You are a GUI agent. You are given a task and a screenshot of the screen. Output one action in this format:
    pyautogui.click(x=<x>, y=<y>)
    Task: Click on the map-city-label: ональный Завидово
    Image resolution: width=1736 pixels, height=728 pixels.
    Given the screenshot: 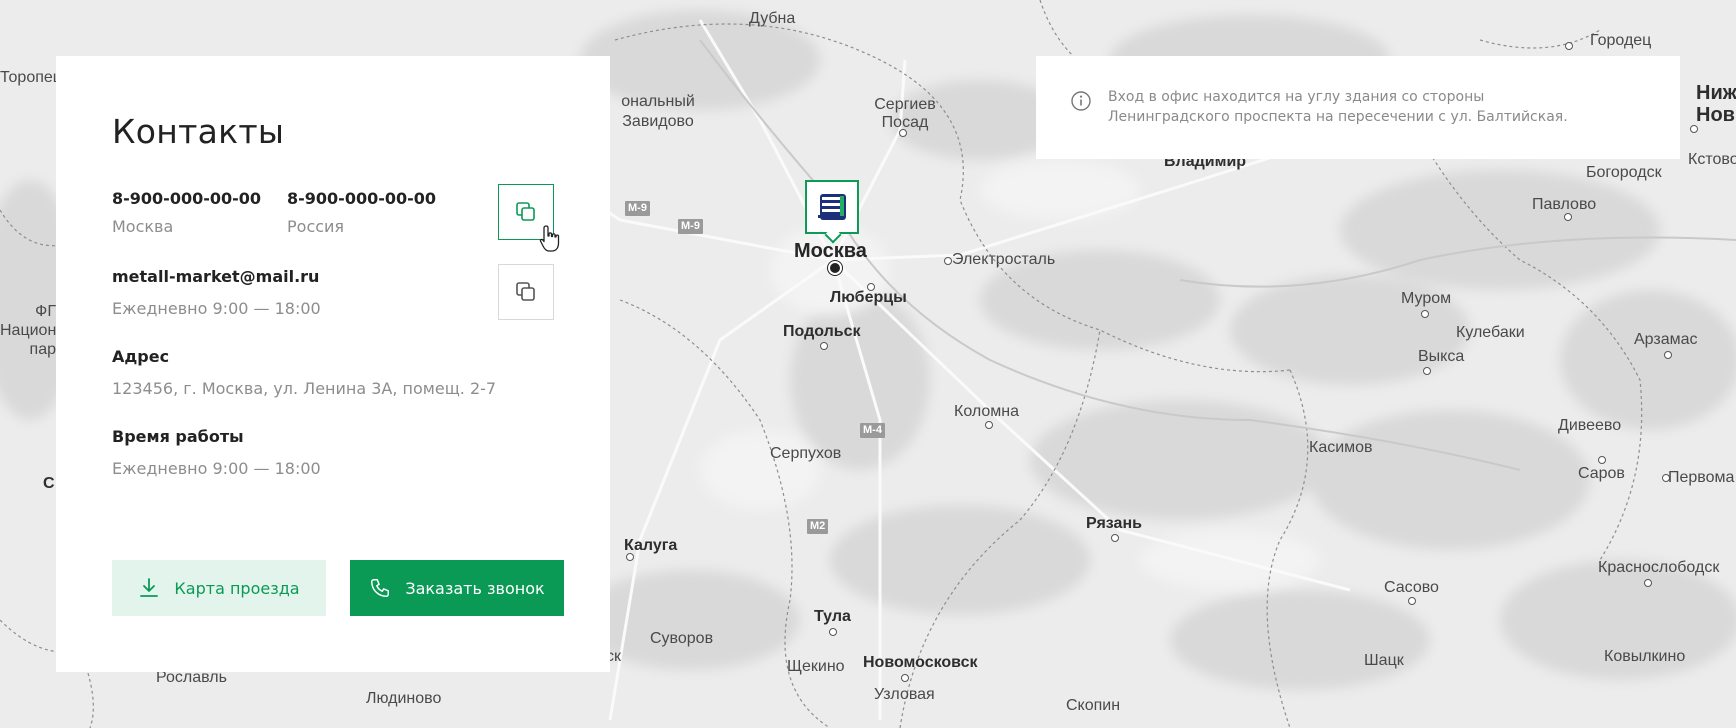 What is the action you would take?
    pyautogui.click(x=658, y=111)
    